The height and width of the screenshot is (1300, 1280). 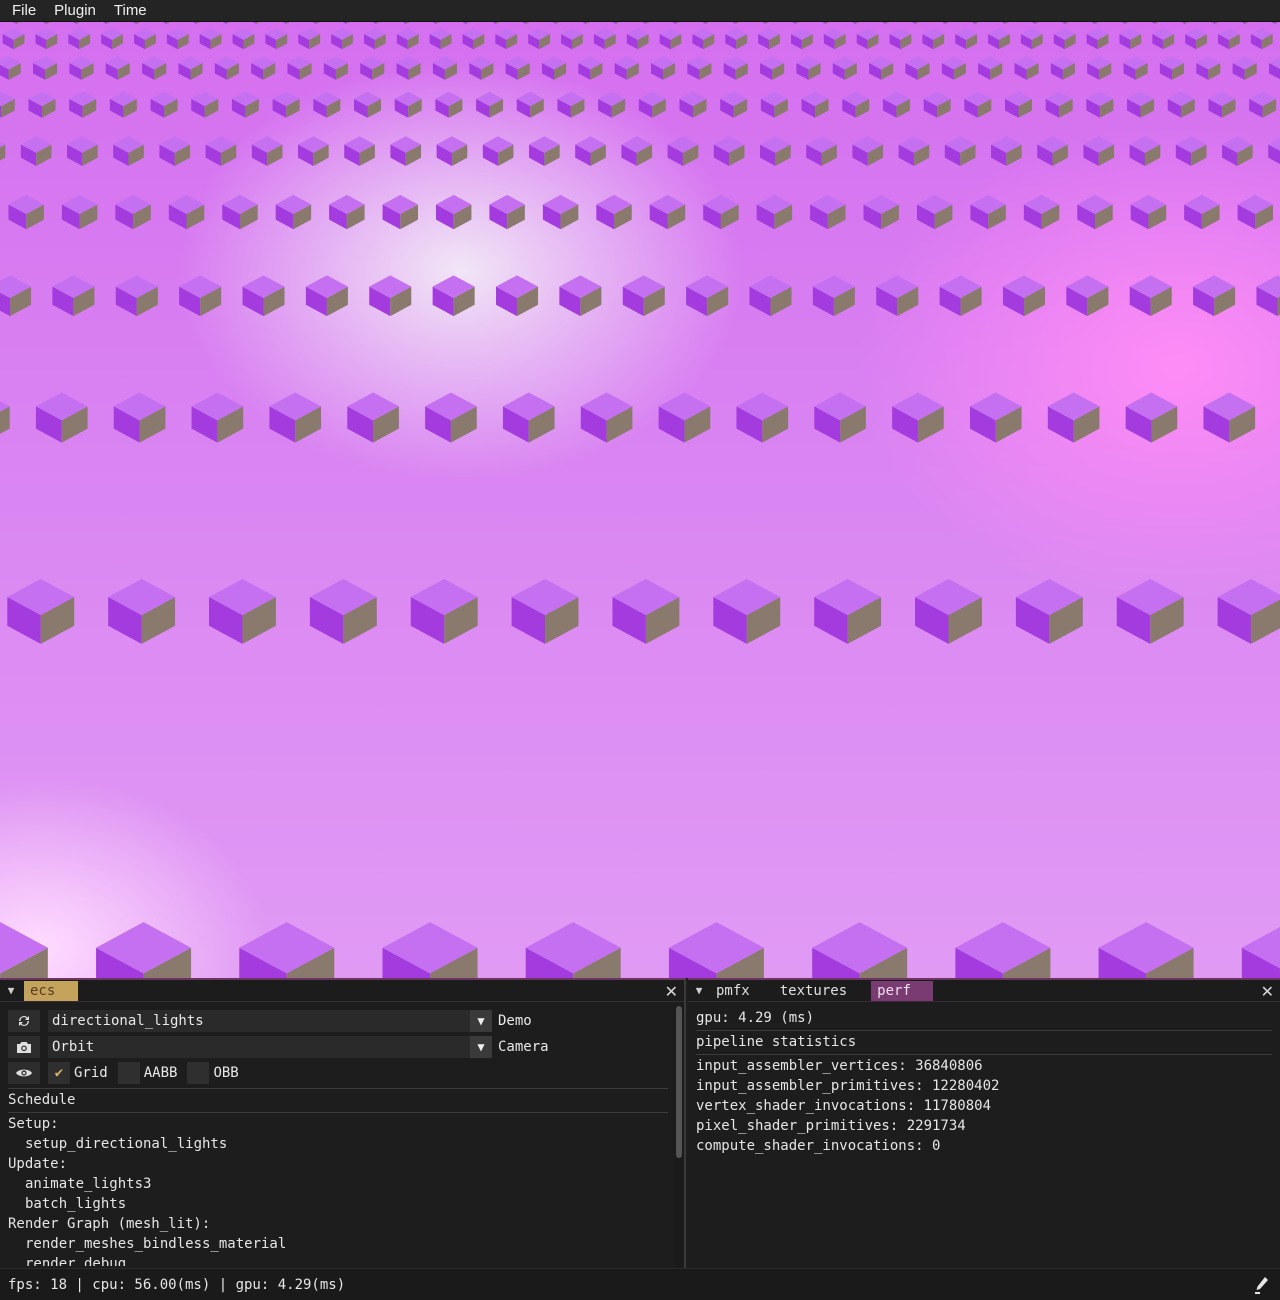 What do you see at coordinates (515, 1021) in the screenshot?
I see `demo-label: Demo` at bounding box center [515, 1021].